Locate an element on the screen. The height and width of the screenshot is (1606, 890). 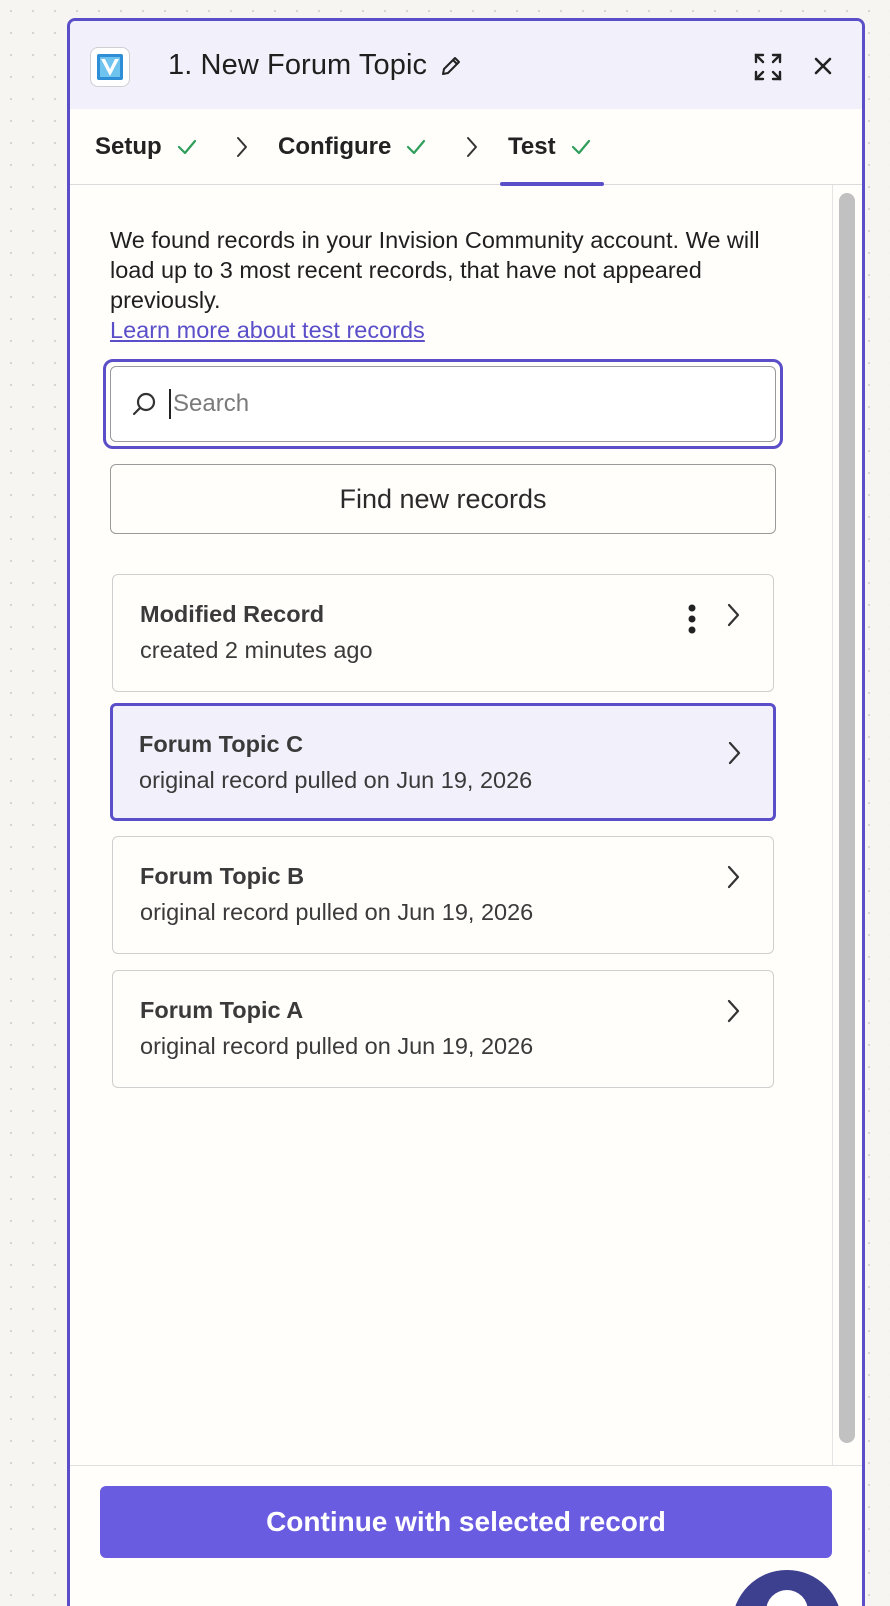
search-input is located at coordinates (449, 404).